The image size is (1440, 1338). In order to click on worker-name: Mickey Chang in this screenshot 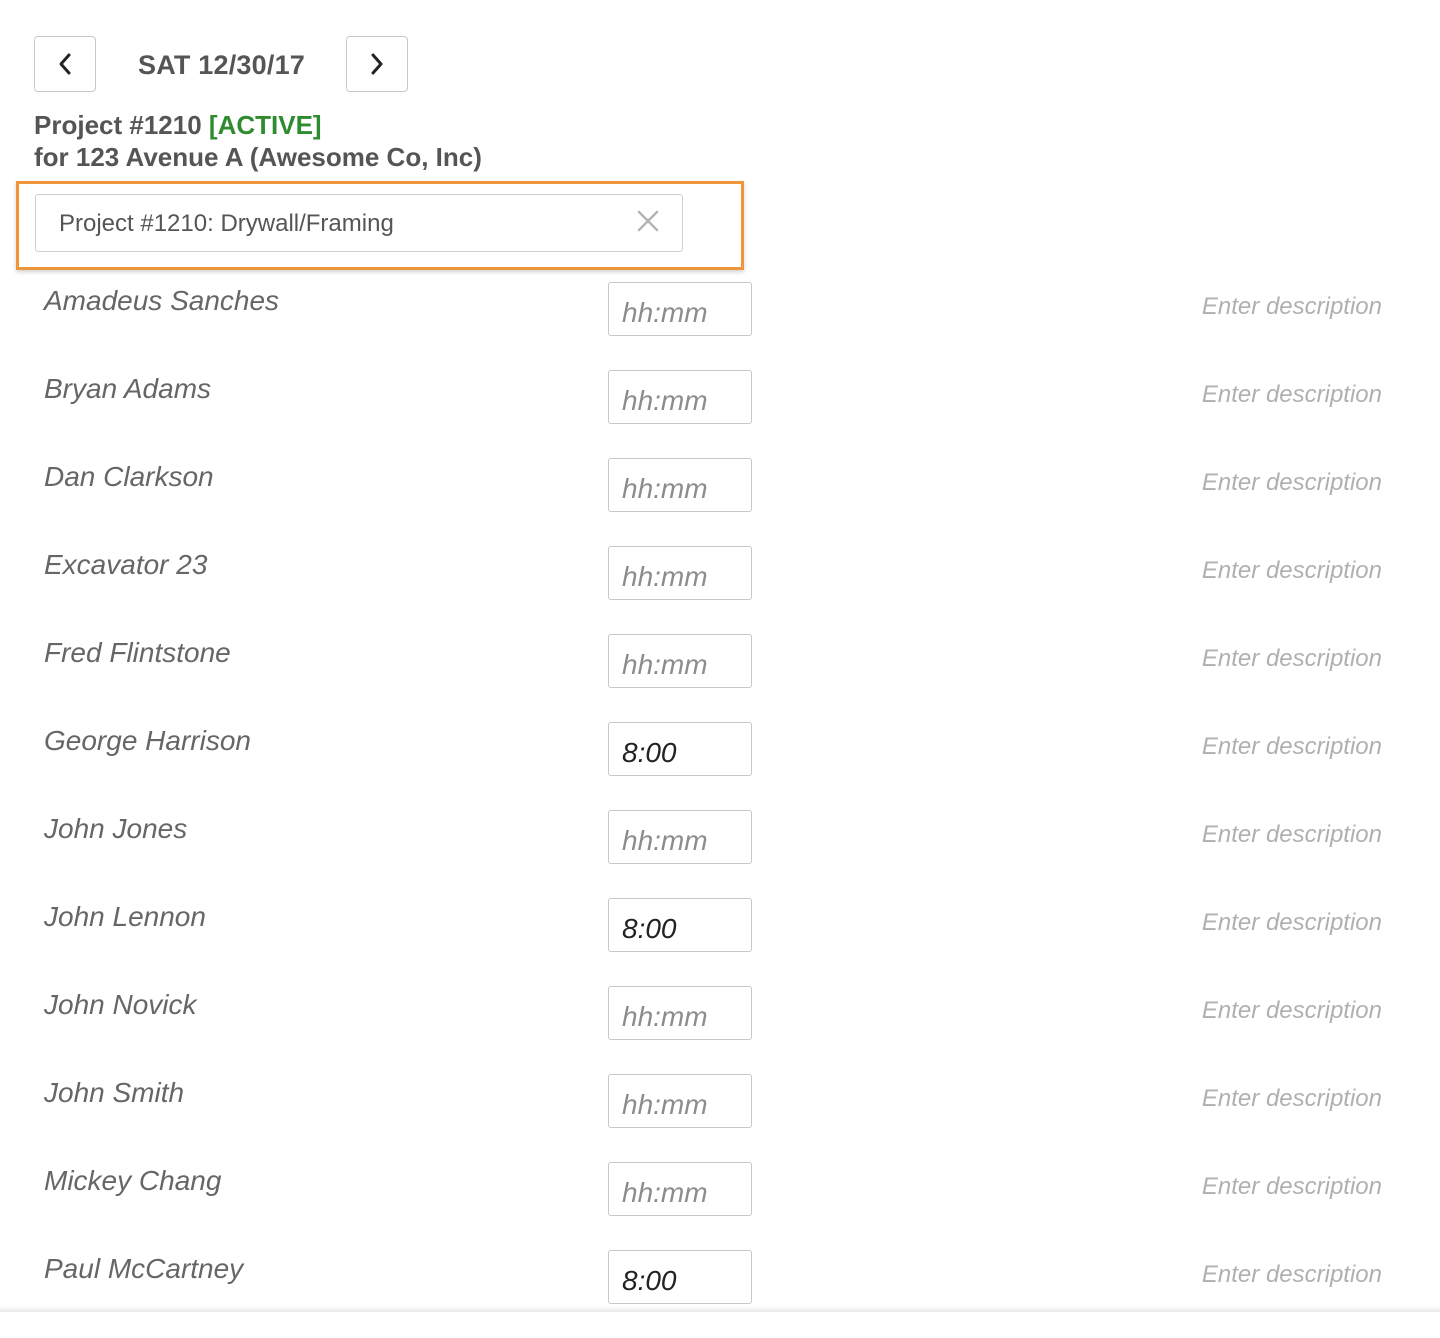, I will do `click(133, 1180)`.